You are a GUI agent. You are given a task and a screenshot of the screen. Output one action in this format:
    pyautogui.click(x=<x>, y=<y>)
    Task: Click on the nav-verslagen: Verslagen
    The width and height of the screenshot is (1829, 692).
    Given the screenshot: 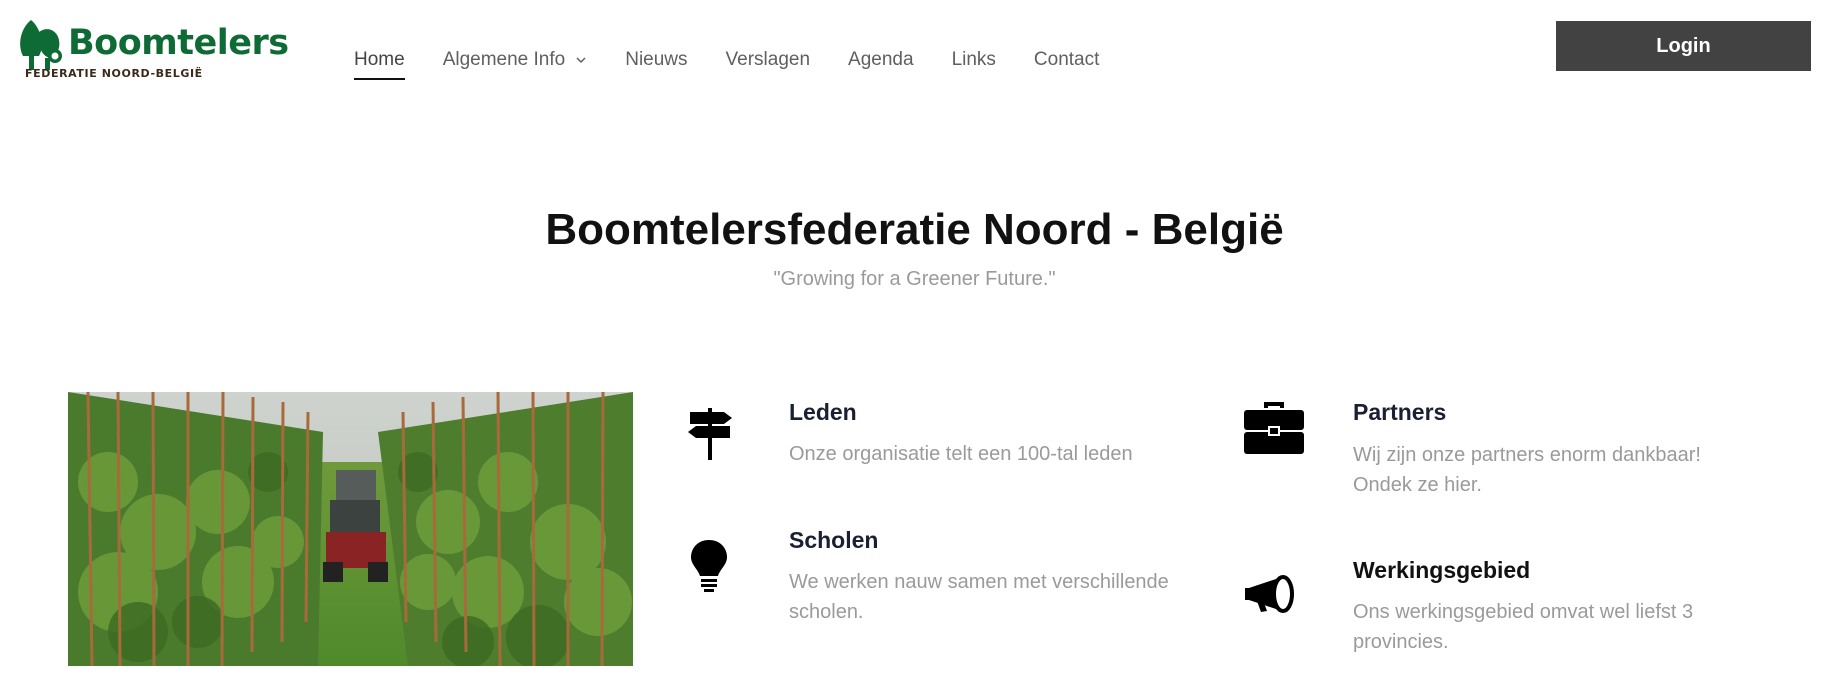 What is the action you would take?
    pyautogui.click(x=768, y=60)
    